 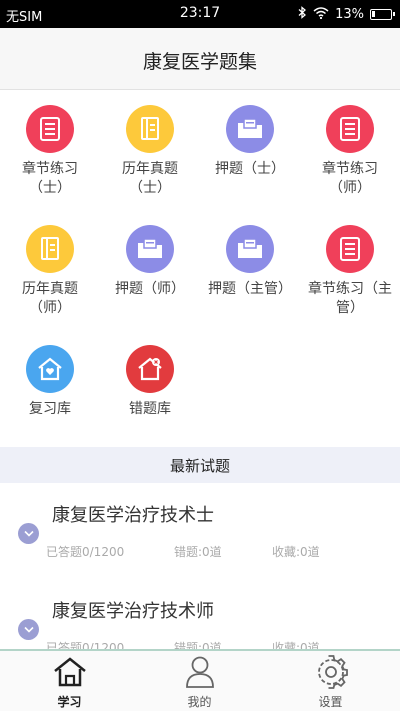 I want to click on home-heart-icon, so click(x=50, y=369).